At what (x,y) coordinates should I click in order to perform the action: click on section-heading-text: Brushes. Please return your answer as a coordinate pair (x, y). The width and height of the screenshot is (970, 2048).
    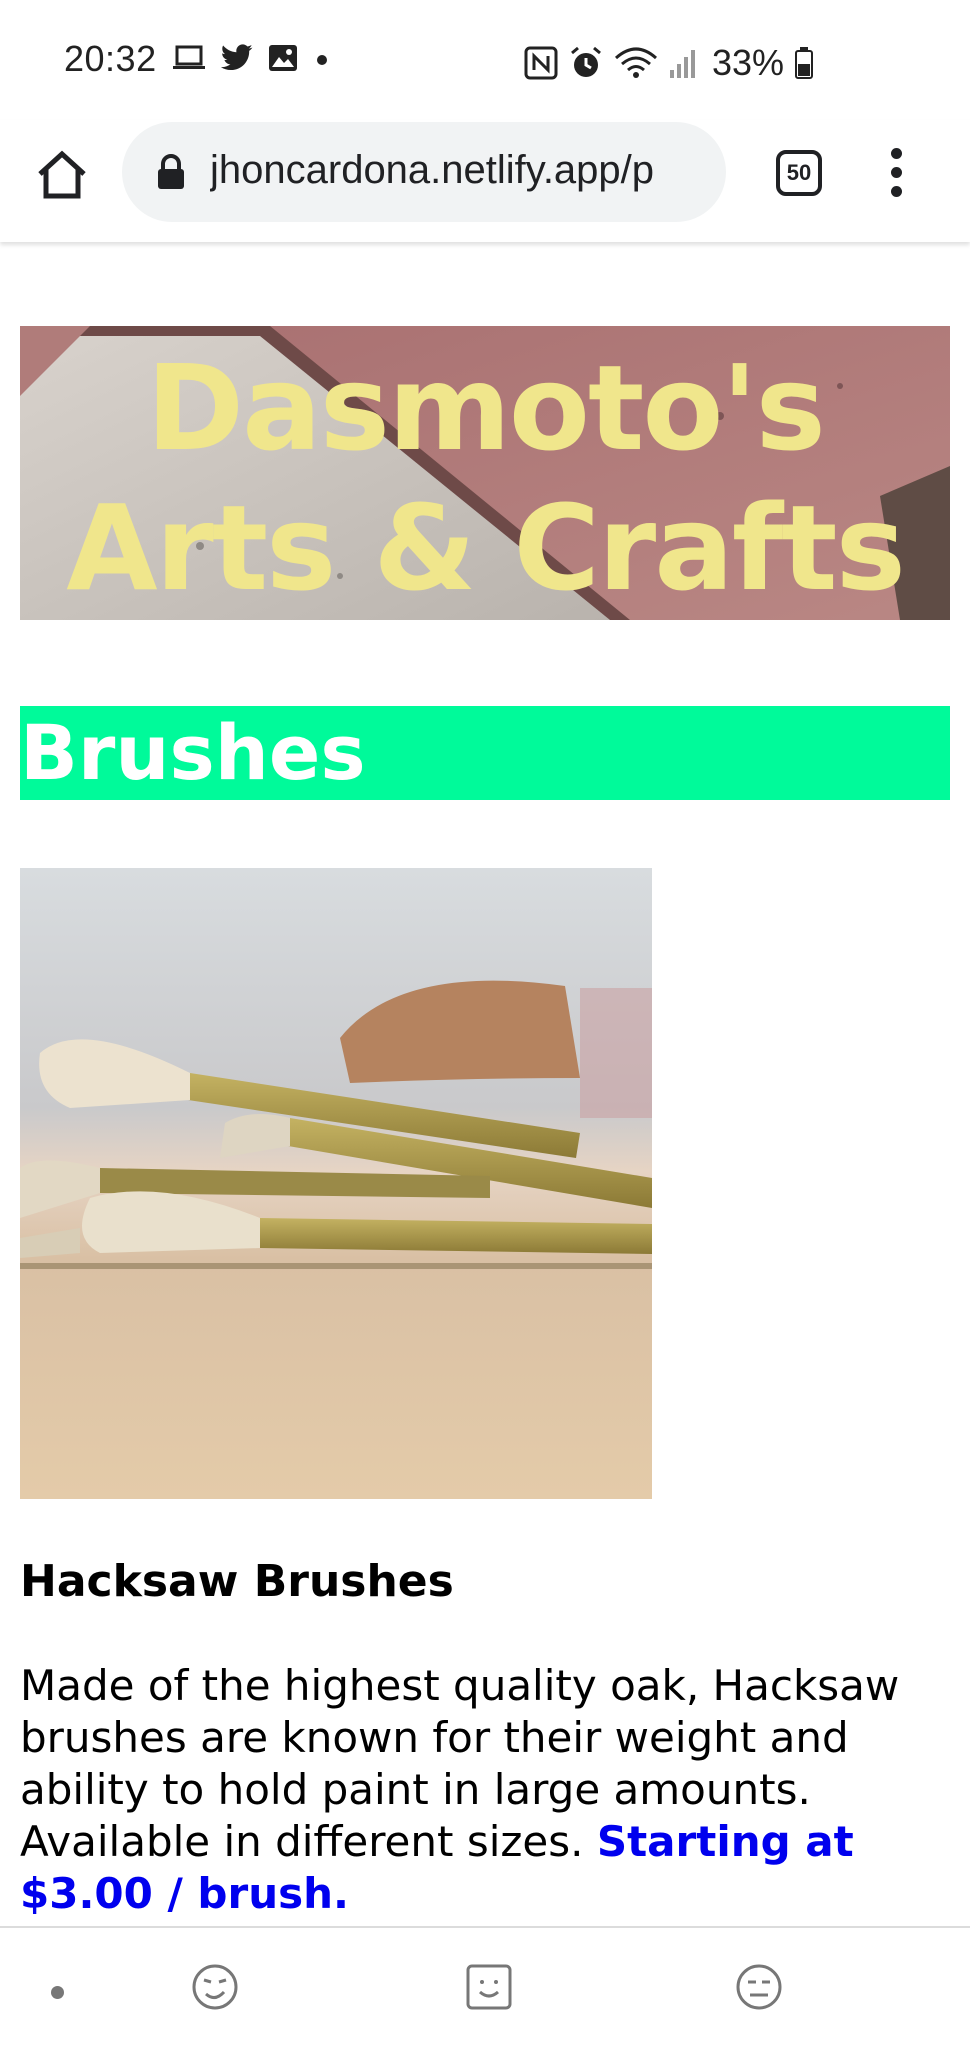
    Looking at the image, I should click on (193, 752).